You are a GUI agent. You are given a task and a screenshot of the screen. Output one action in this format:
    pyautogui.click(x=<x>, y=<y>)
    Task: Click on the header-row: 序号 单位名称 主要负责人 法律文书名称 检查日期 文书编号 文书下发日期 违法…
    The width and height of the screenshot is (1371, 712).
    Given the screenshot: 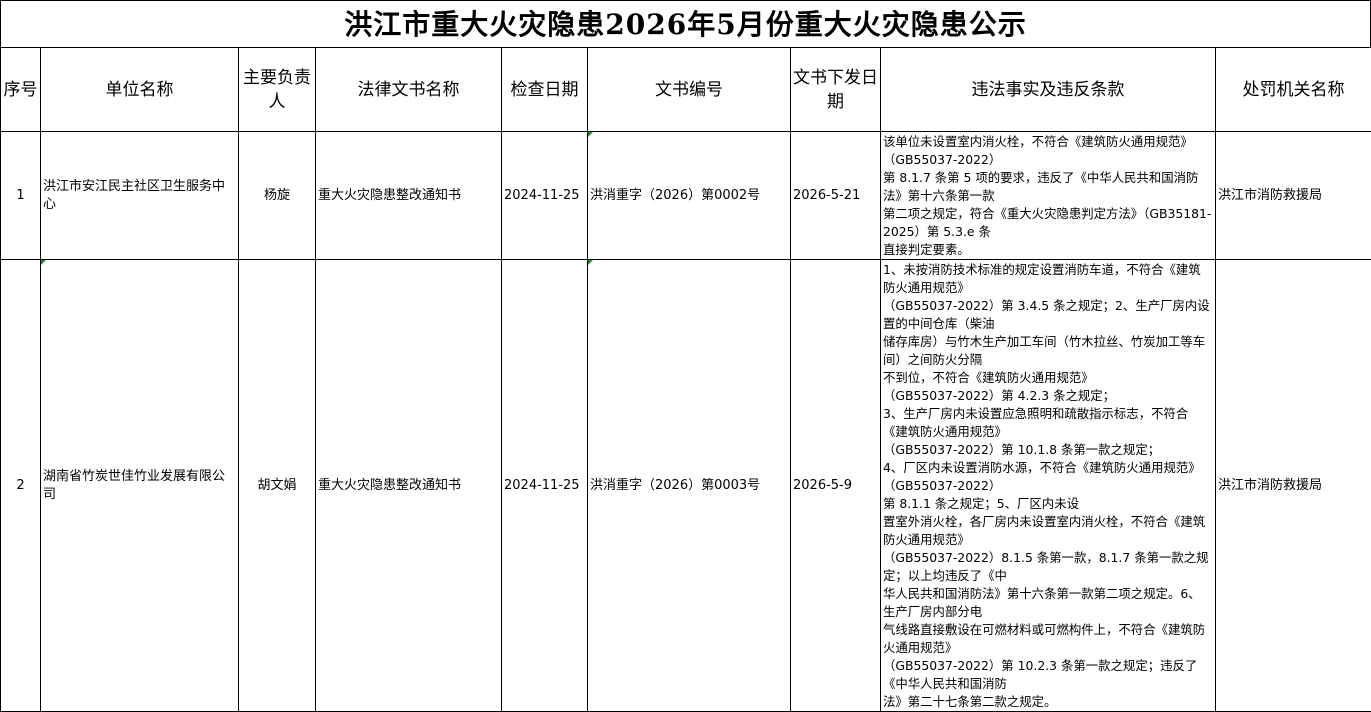 What is the action you would take?
    pyautogui.click(x=686, y=90)
    